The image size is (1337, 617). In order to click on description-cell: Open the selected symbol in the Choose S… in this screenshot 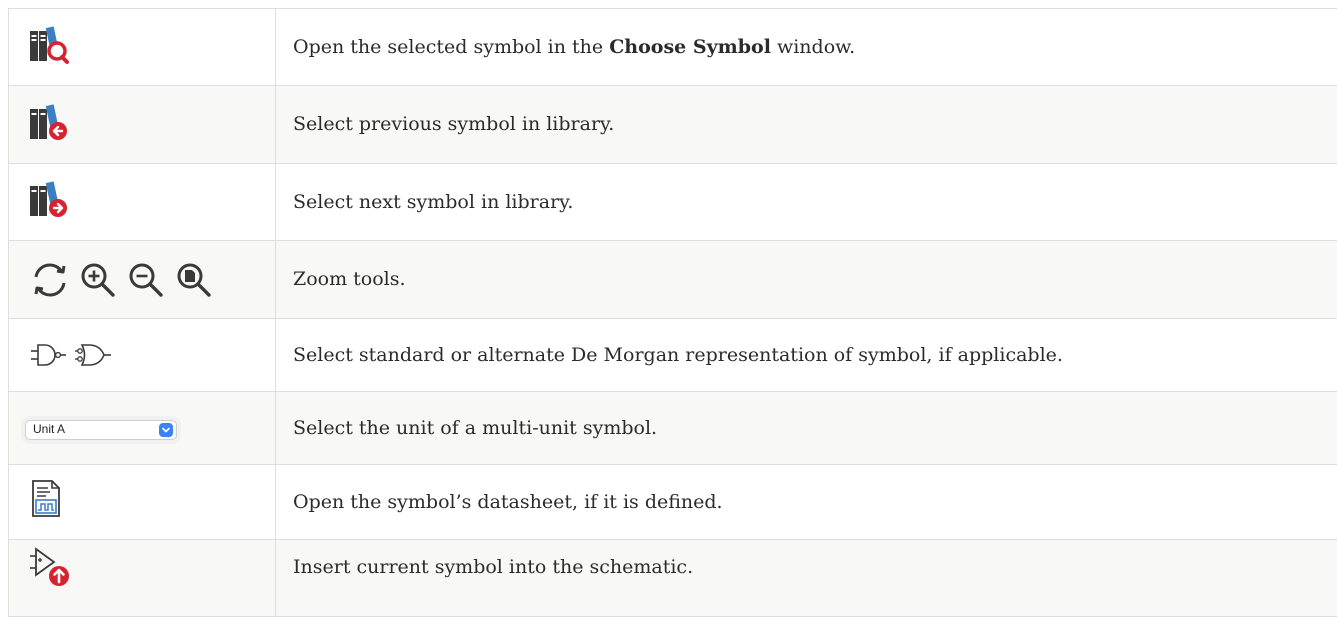, I will do `click(806, 47)`.